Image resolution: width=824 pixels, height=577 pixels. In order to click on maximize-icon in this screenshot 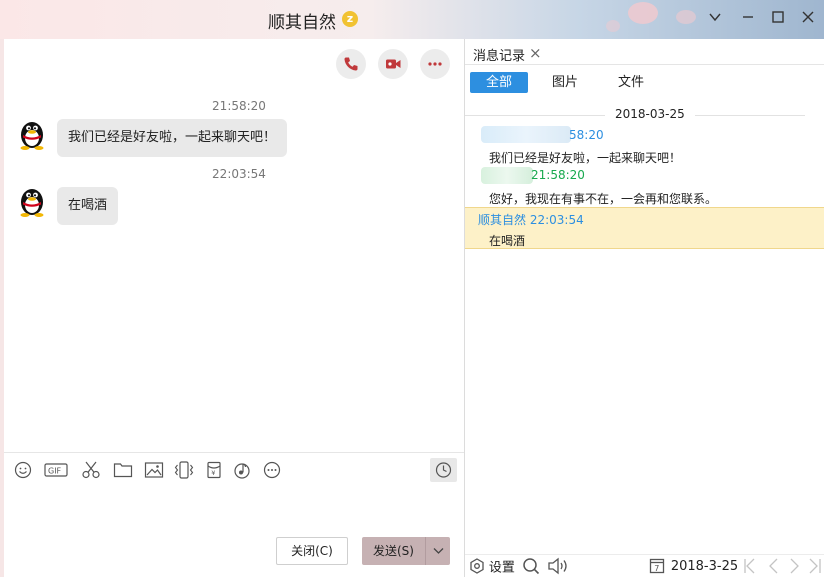, I will do `click(778, 19)`.